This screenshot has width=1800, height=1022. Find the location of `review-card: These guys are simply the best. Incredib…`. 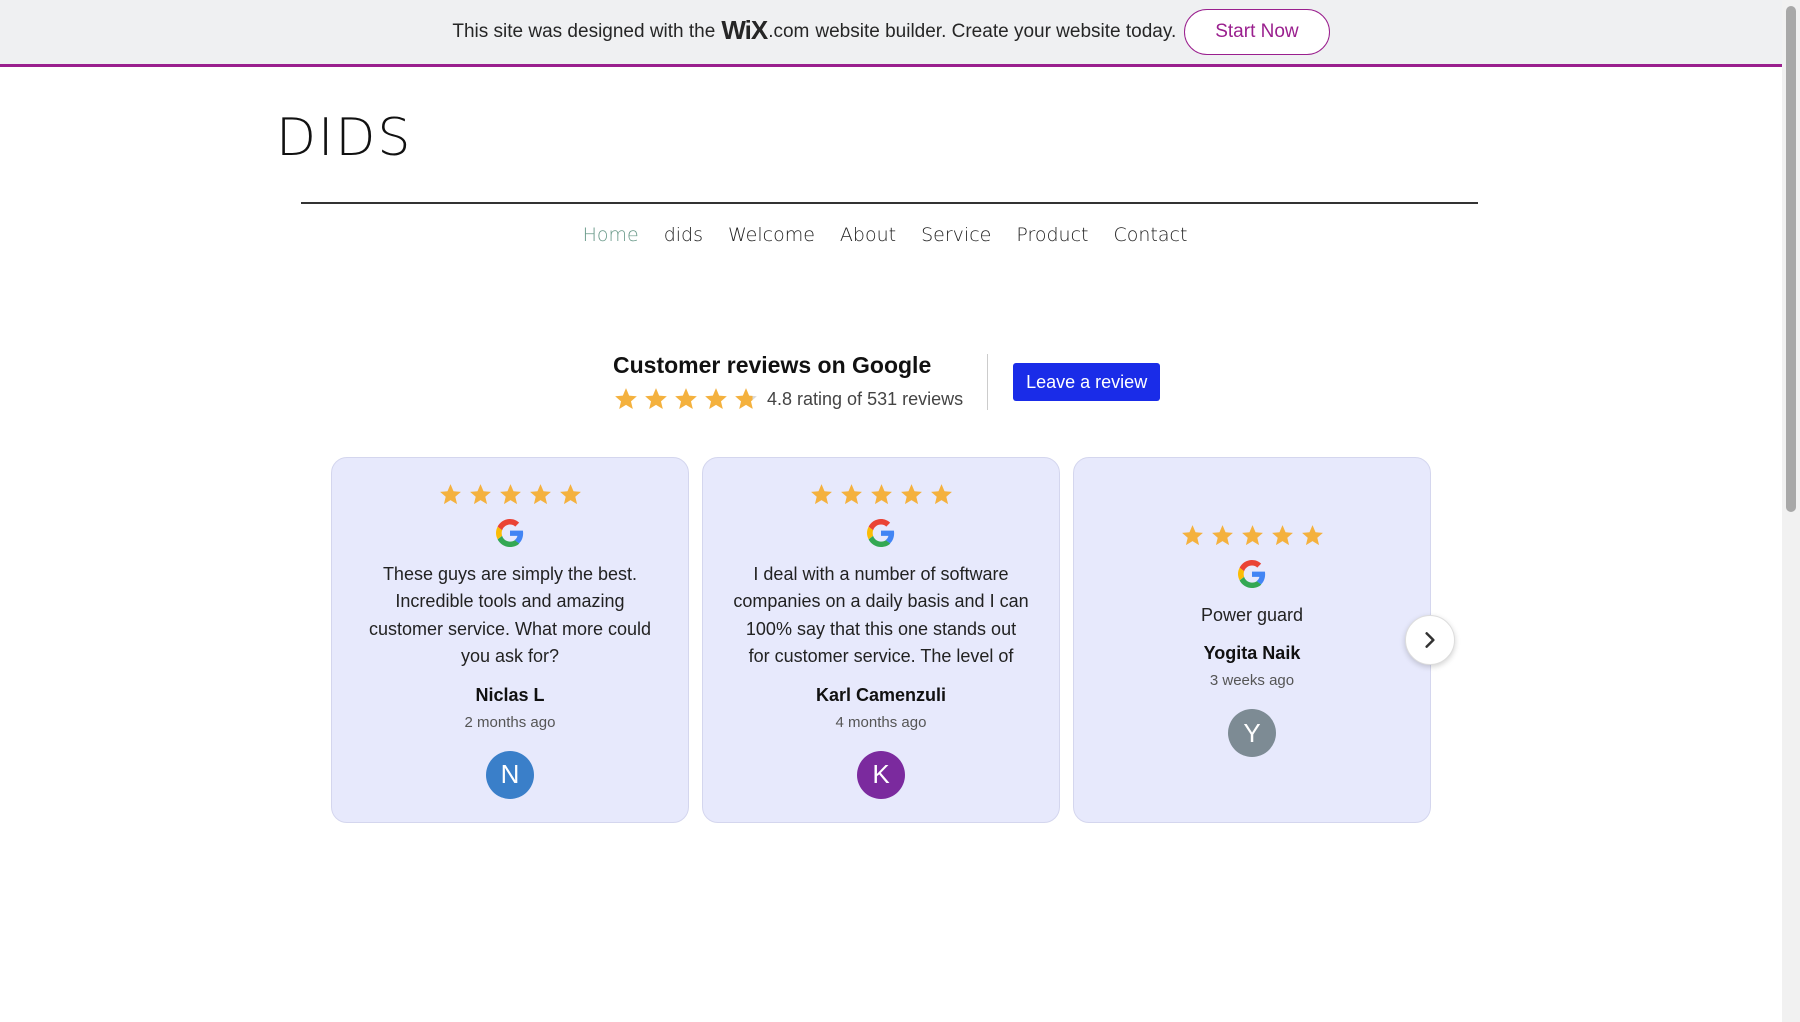

review-card: These guys are simply the best. Incredib… is located at coordinates (510, 640).